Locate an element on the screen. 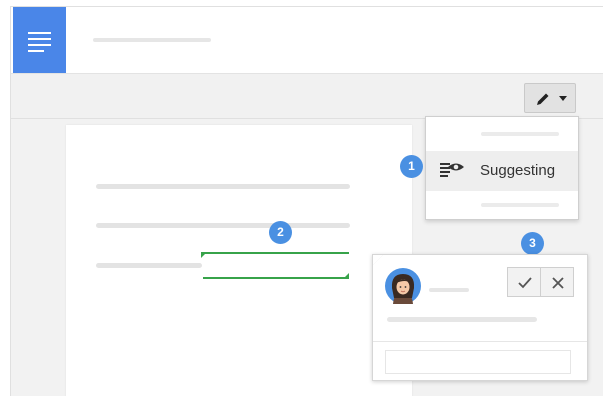 Image resolution: width=605 pixels, height=396 pixels. menu-item-suggesting: Suggesting is located at coordinates (502, 171).